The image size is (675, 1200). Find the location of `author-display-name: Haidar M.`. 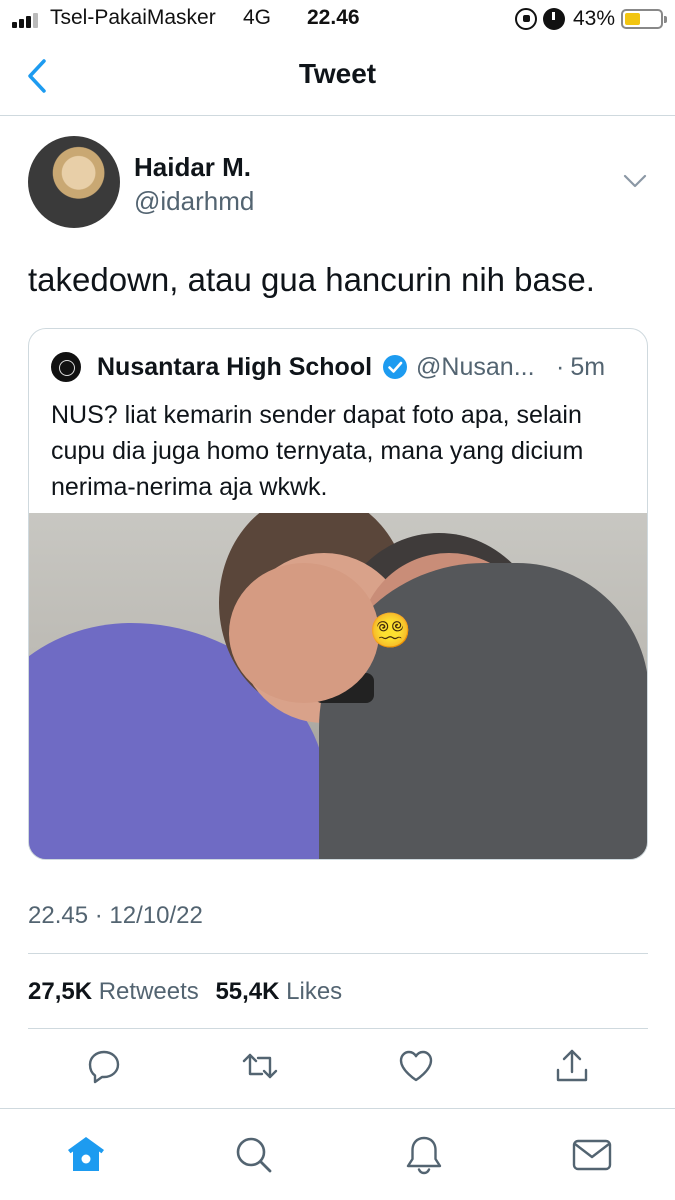

author-display-name: Haidar M. is located at coordinates (192, 167).